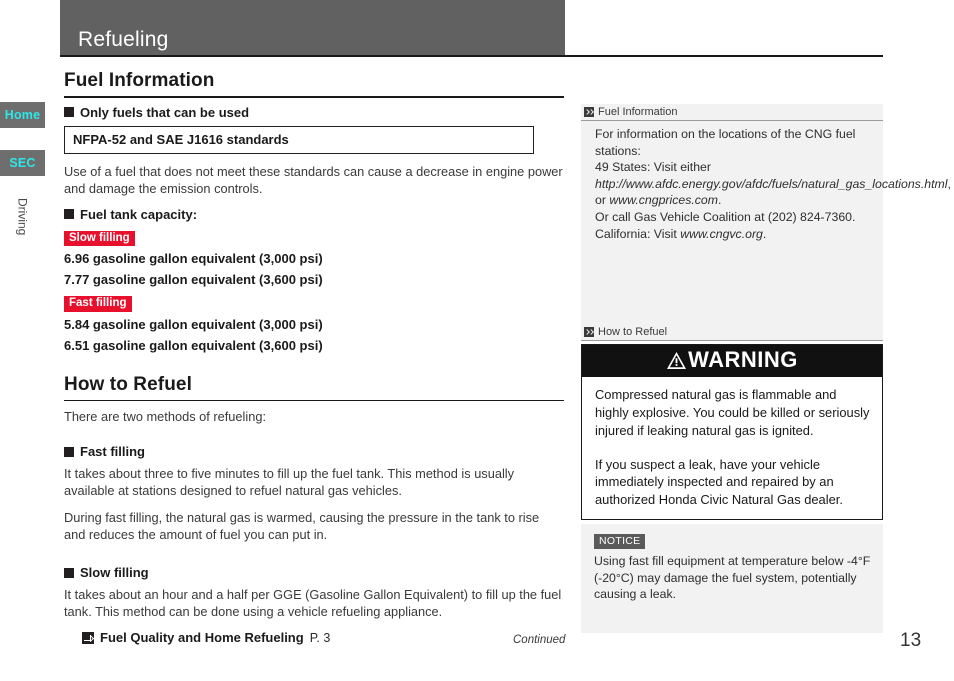  Describe the element at coordinates (98, 304) in the screenshot. I see `badge-fast-filling: Fast filling` at that location.